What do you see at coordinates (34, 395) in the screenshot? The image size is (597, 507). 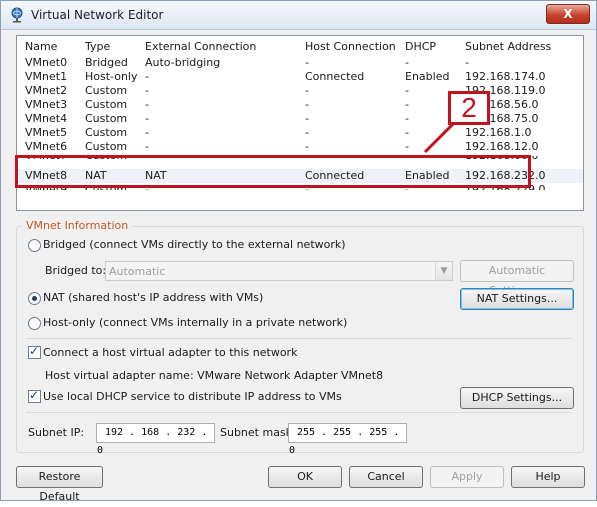 I see `dhcp-checkbox` at bounding box center [34, 395].